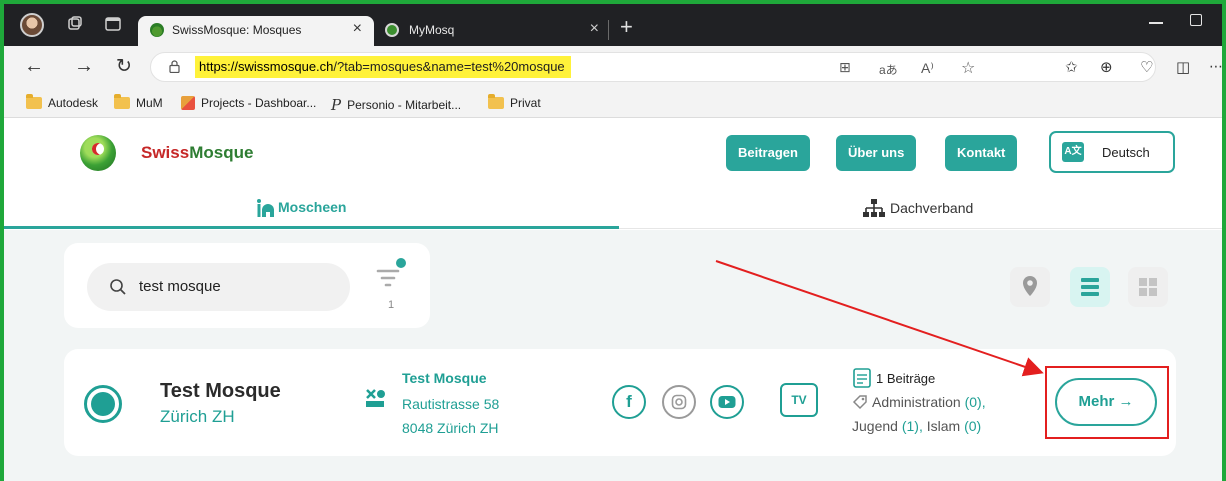  Describe the element at coordinates (1107, 402) in the screenshot. I see `annotation-highlight-box` at that location.